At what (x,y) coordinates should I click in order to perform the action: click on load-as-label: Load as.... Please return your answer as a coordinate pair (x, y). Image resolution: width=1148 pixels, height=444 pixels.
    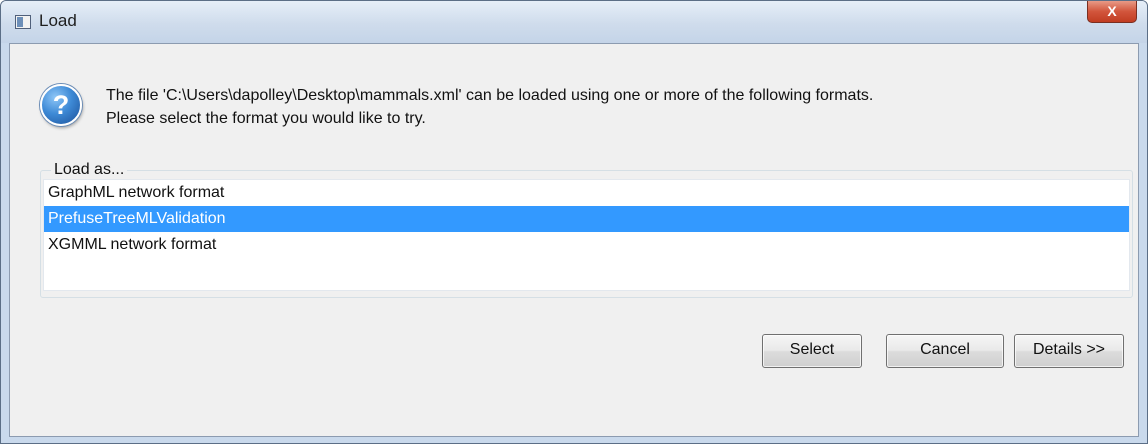
    Looking at the image, I should click on (89, 170).